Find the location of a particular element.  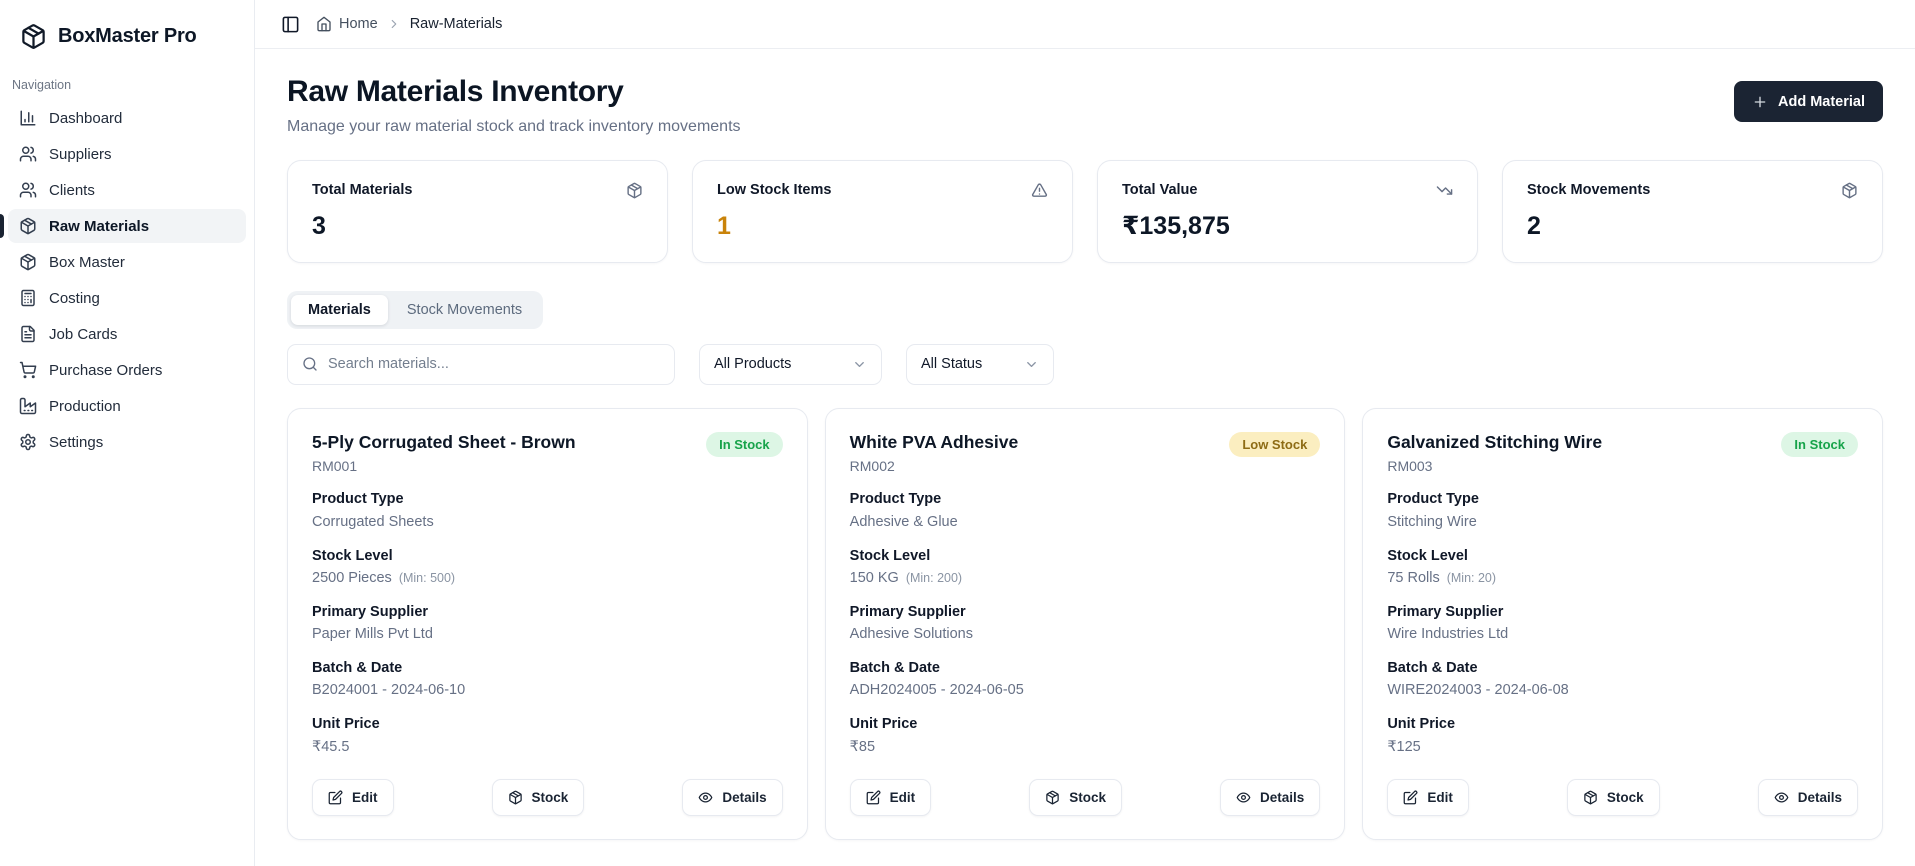

sidebar-item-label: Box Master is located at coordinates (87, 262).